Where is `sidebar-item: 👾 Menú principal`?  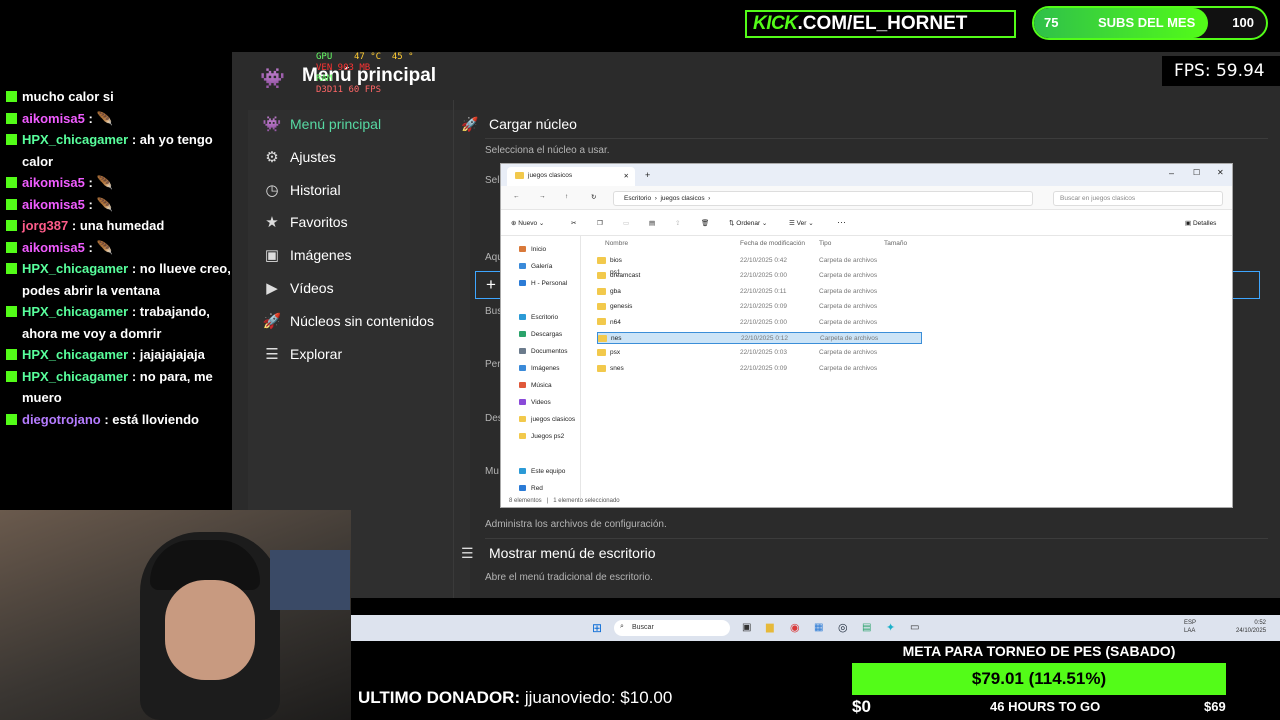 sidebar-item: 👾 Menú principal is located at coordinates (321, 124).